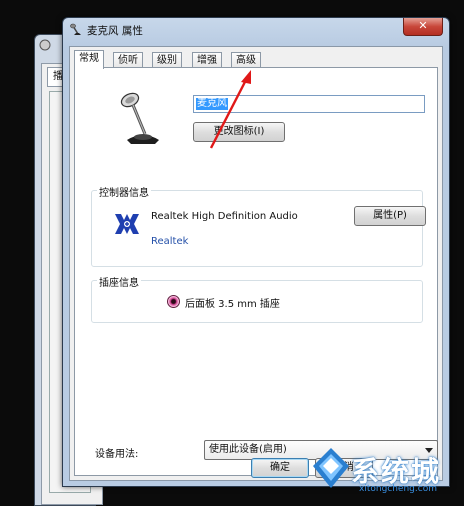 This screenshot has width=464, height=506. I want to click on close-icon: ✕, so click(423, 25).